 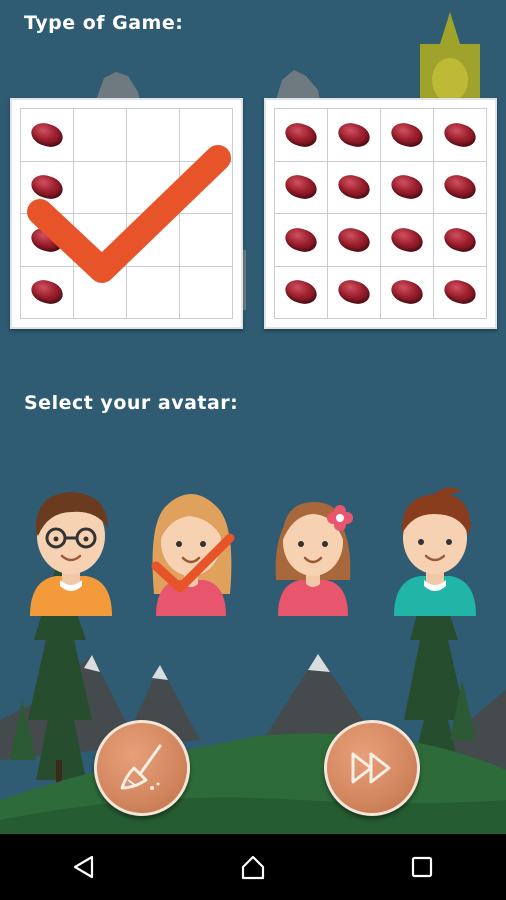 What do you see at coordinates (193, 555) in the screenshot?
I see `girl-blonde-icon` at bounding box center [193, 555].